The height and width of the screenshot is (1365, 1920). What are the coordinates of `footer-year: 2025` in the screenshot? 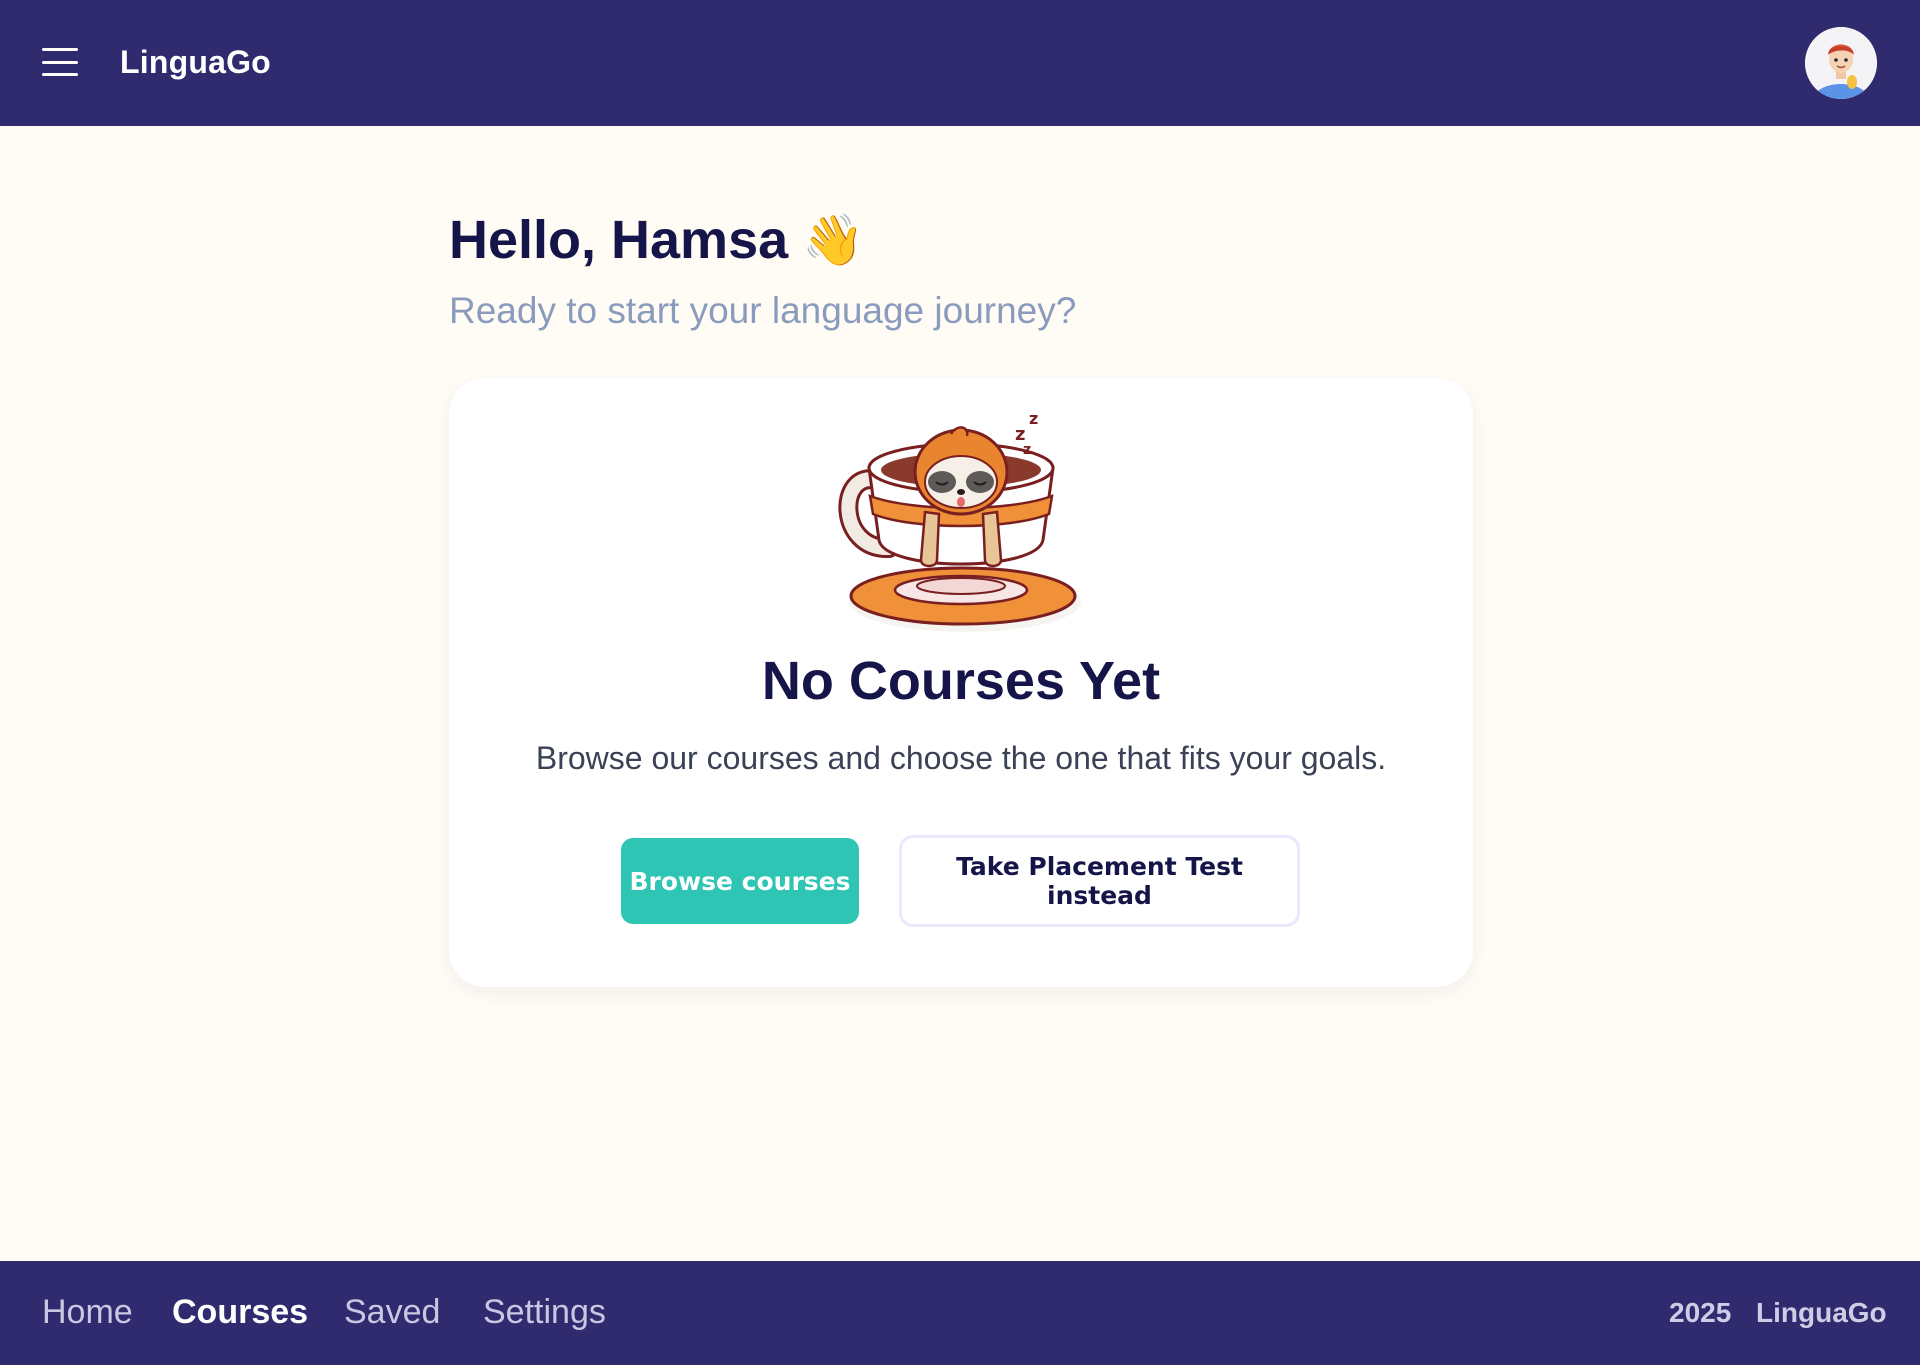 It's located at (1700, 1312).